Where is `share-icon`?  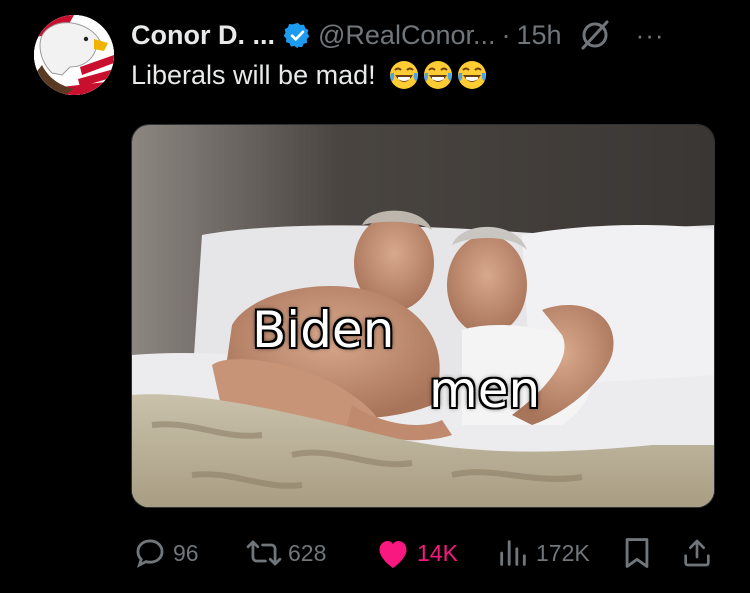 share-icon is located at coordinates (697, 553).